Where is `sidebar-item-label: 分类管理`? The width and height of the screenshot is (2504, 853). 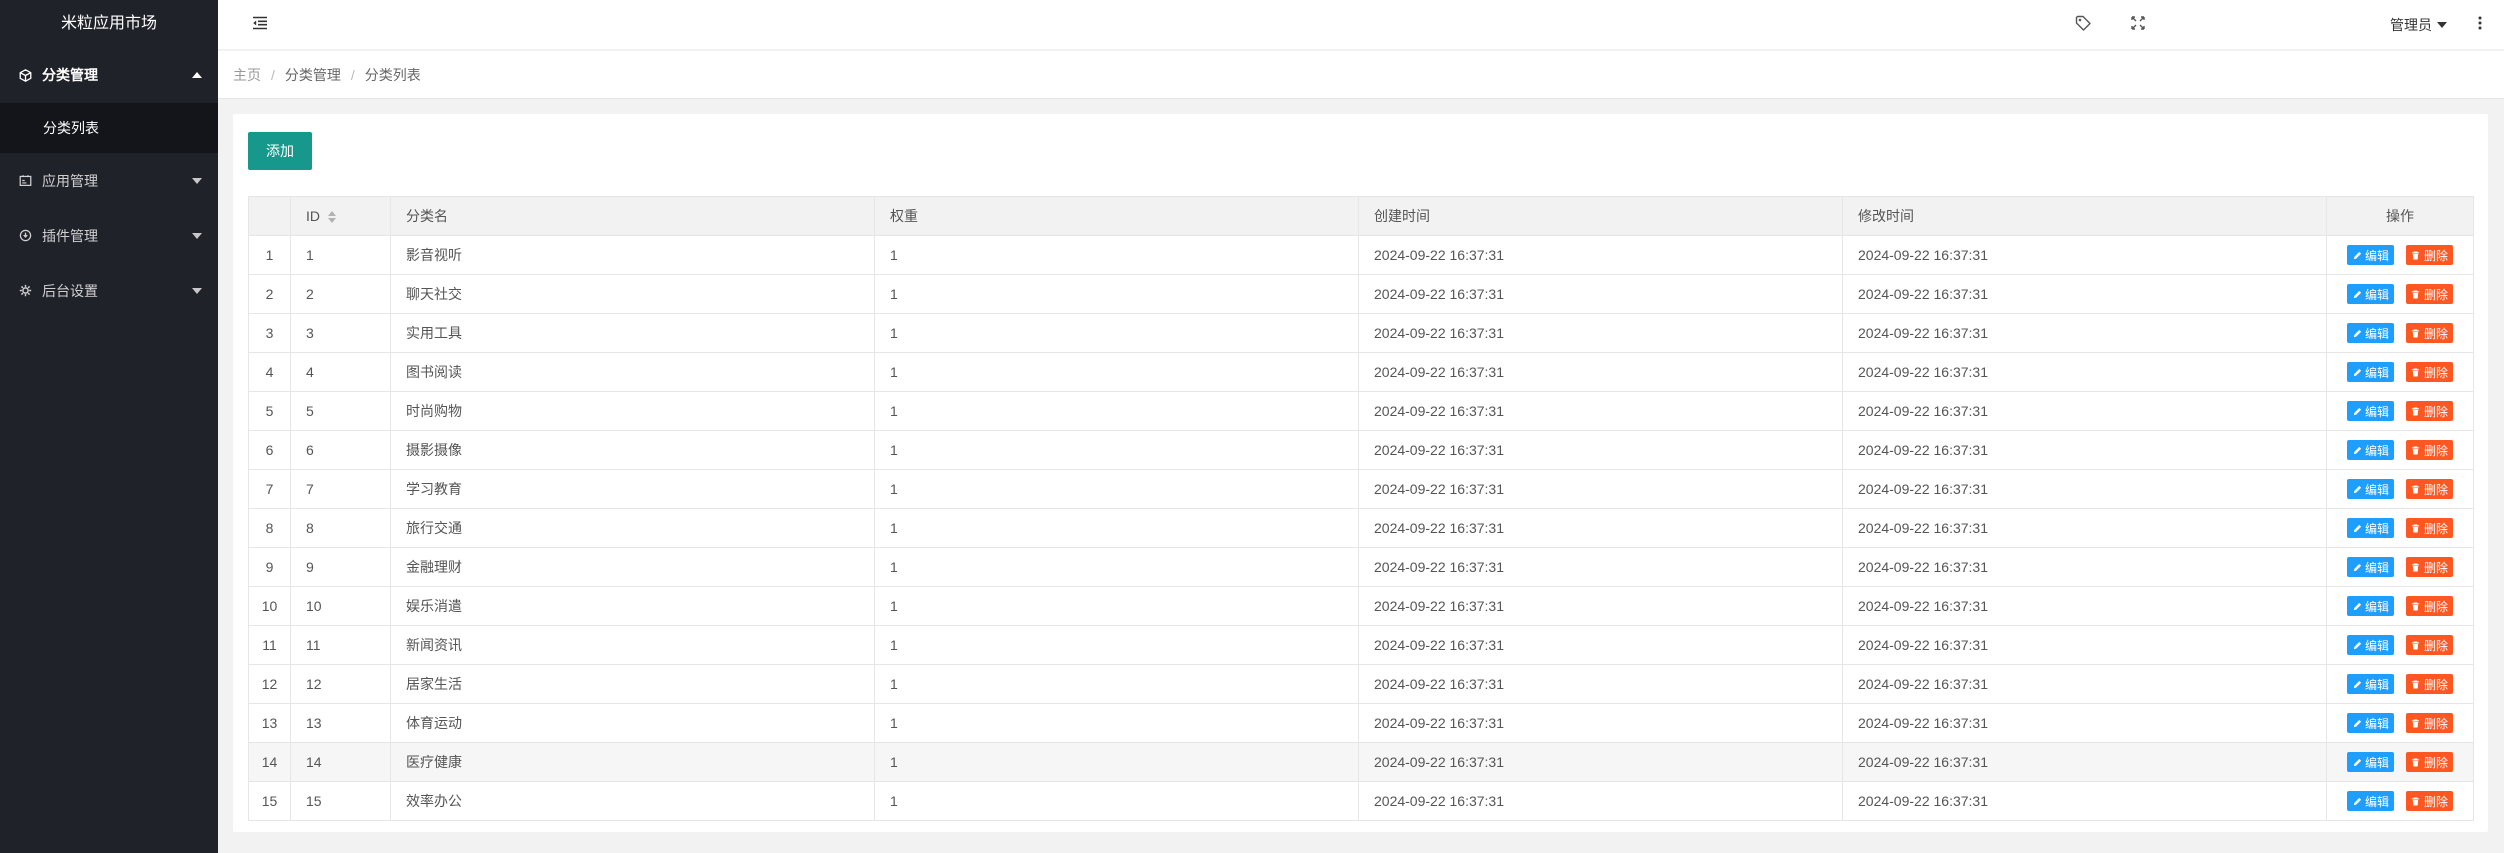 sidebar-item-label: 分类管理 is located at coordinates (70, 75).